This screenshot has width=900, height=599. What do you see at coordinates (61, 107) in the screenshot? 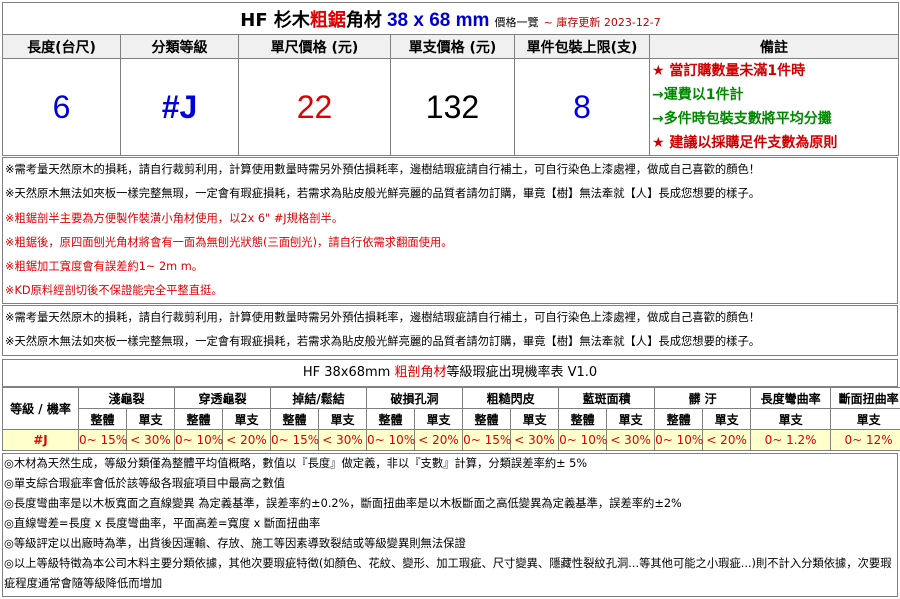
I see `value-length: 6` at bounding box center [61, 107].